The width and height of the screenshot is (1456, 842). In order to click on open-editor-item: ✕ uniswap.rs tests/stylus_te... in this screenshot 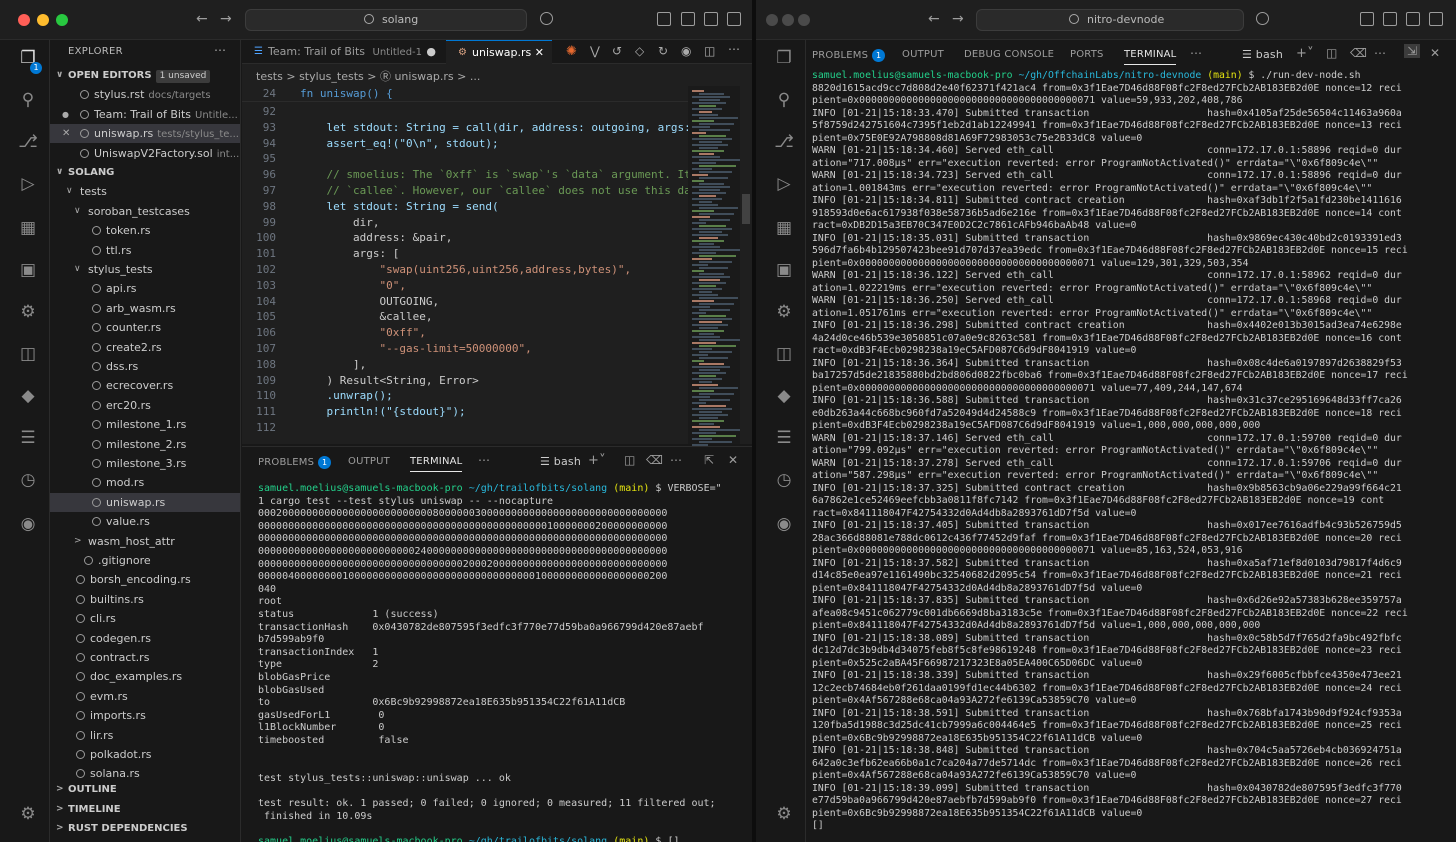, I will do `click(145, 134)`.